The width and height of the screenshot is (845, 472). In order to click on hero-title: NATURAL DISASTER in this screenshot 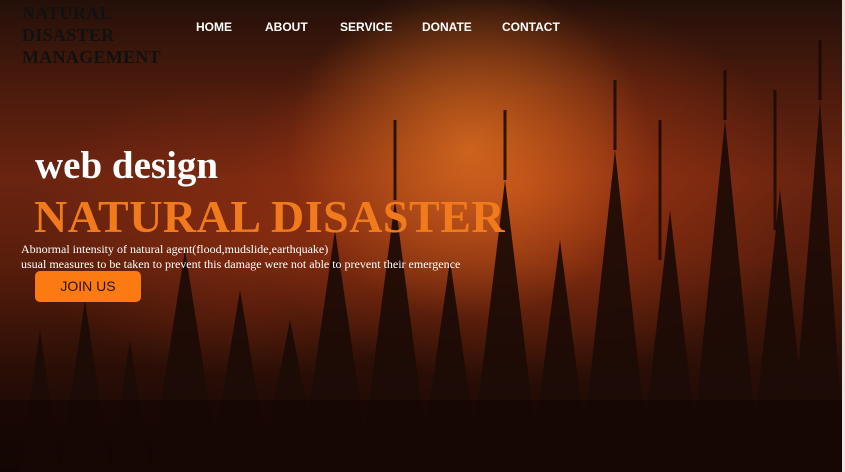, I will do `click(270, 216)`.